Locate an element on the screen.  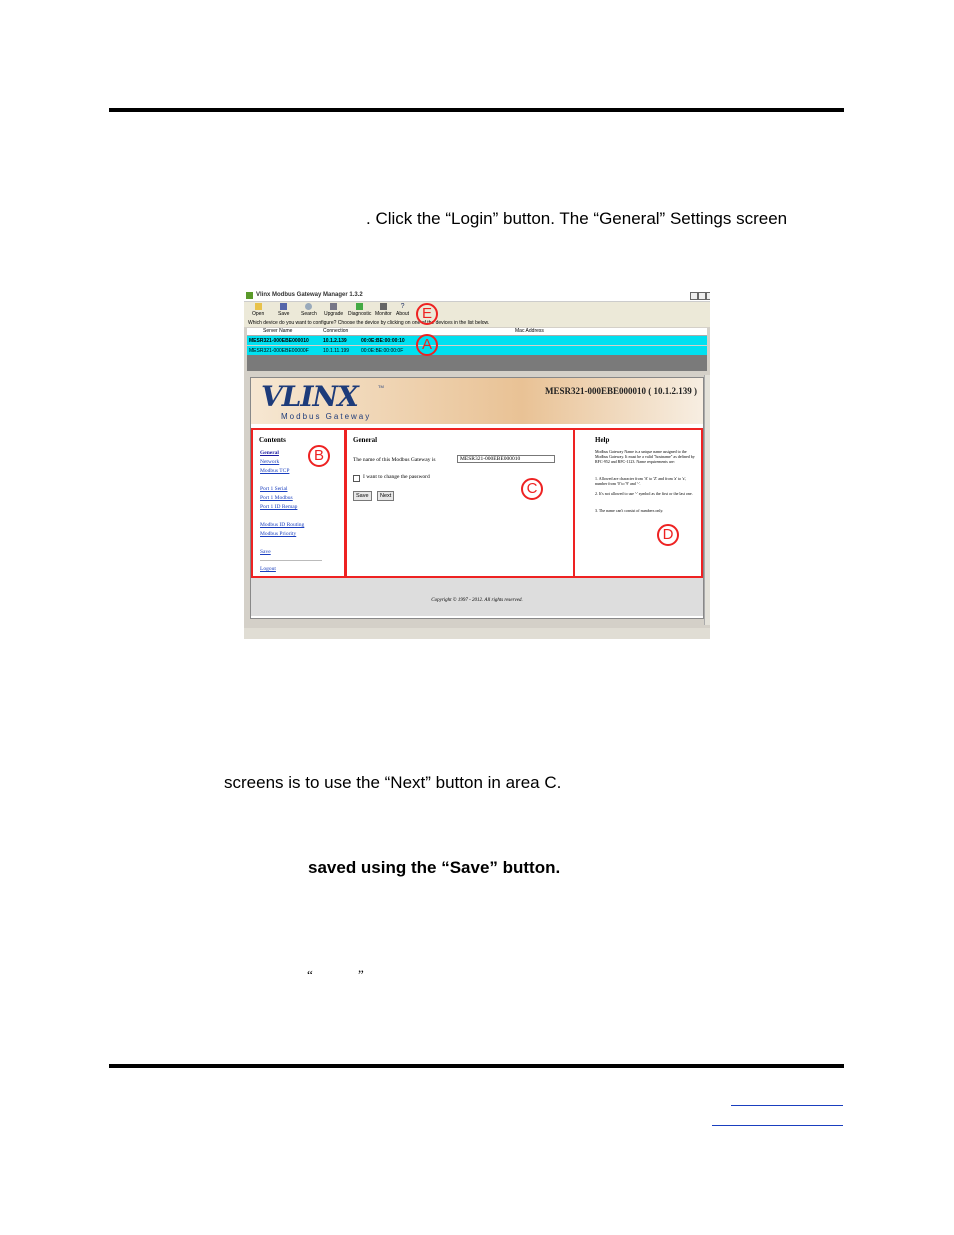
device-list-header: Server Name Connection Mac Address is located at coordinates (477, 332).